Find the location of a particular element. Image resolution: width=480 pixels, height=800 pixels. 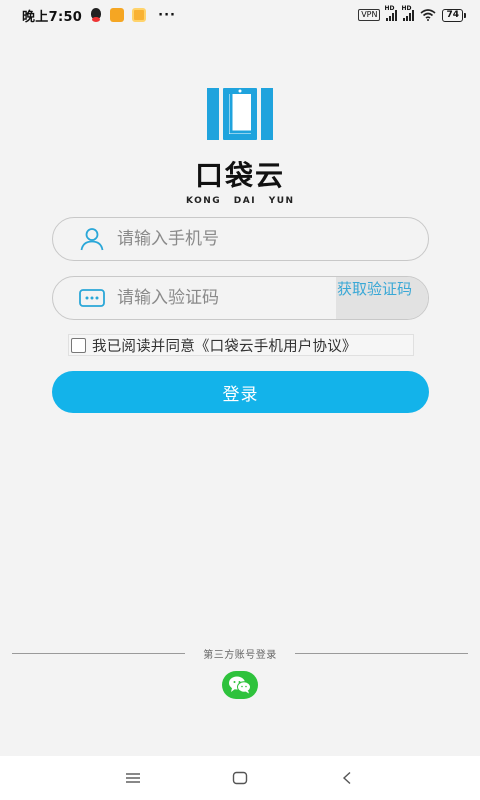

game-app-icon is located at coordinates (139, 15).